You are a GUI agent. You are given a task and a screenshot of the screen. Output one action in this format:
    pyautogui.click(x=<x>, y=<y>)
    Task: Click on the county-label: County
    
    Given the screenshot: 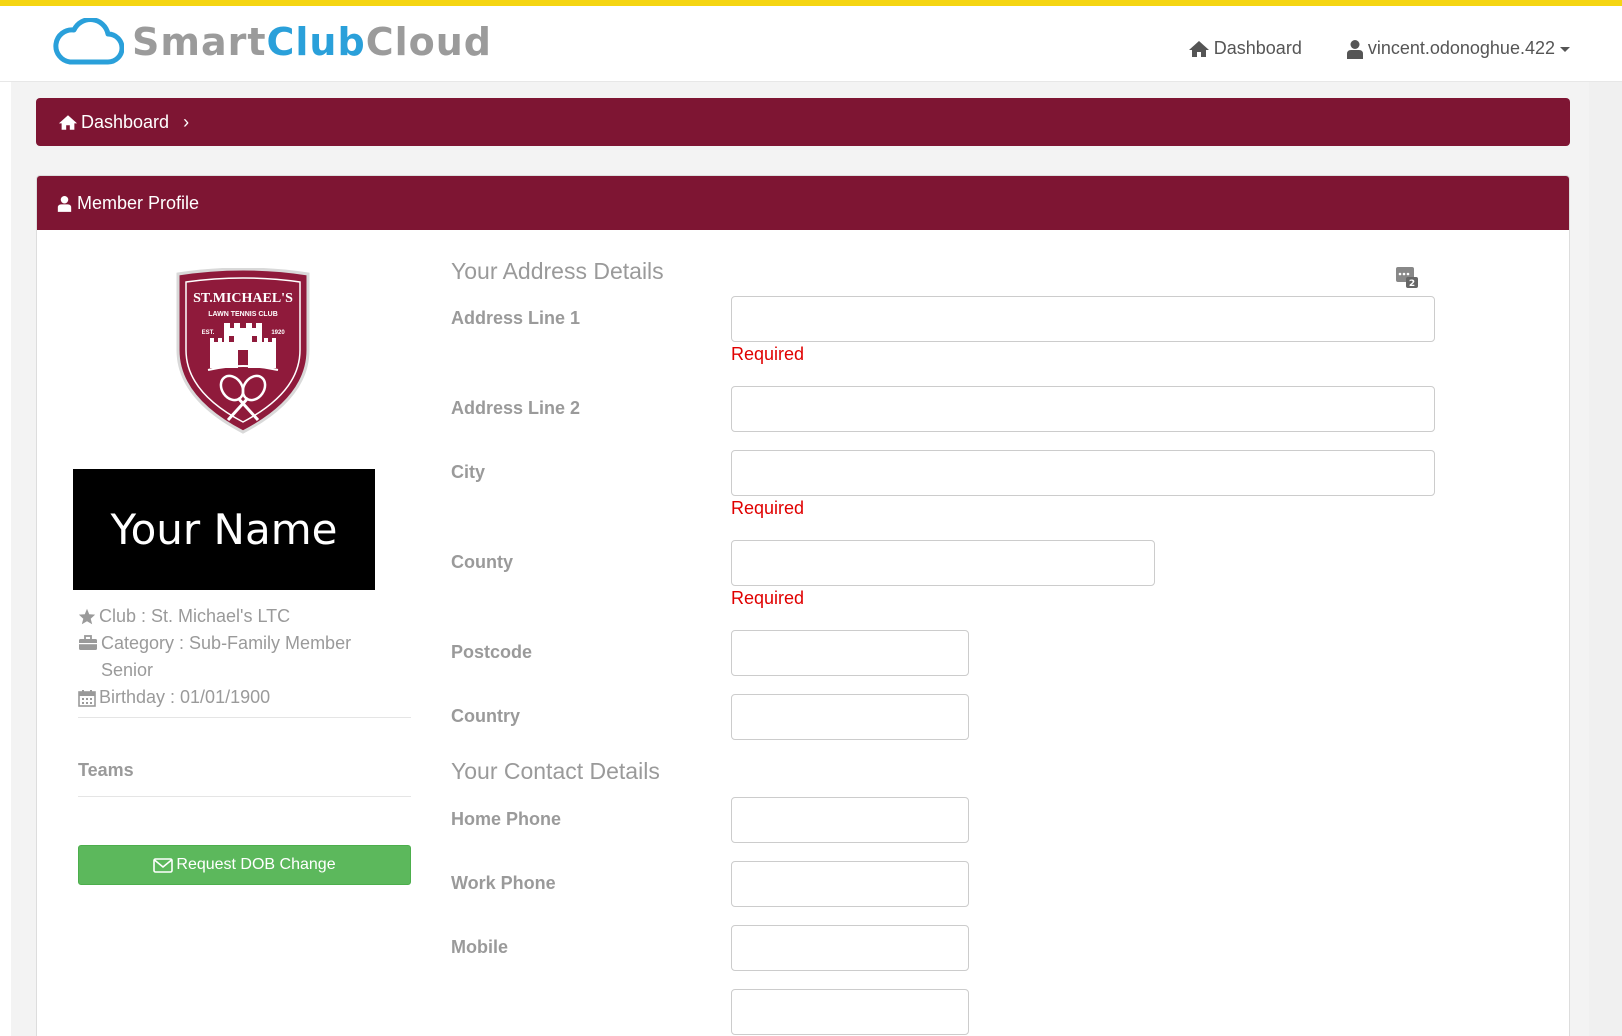 What is the action you would take?
    pyautogui.click(x=482, y=562)
    